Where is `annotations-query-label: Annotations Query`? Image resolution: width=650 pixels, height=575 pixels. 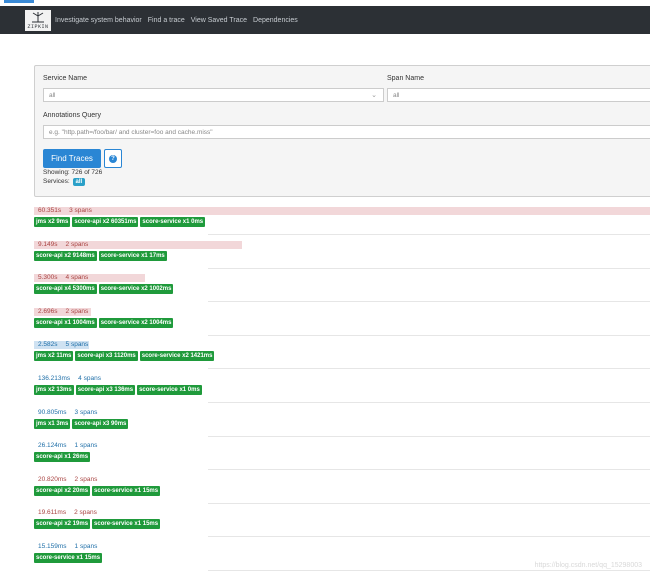
annotations-query-label: Annotations Query is located at coordinates (72, 115).